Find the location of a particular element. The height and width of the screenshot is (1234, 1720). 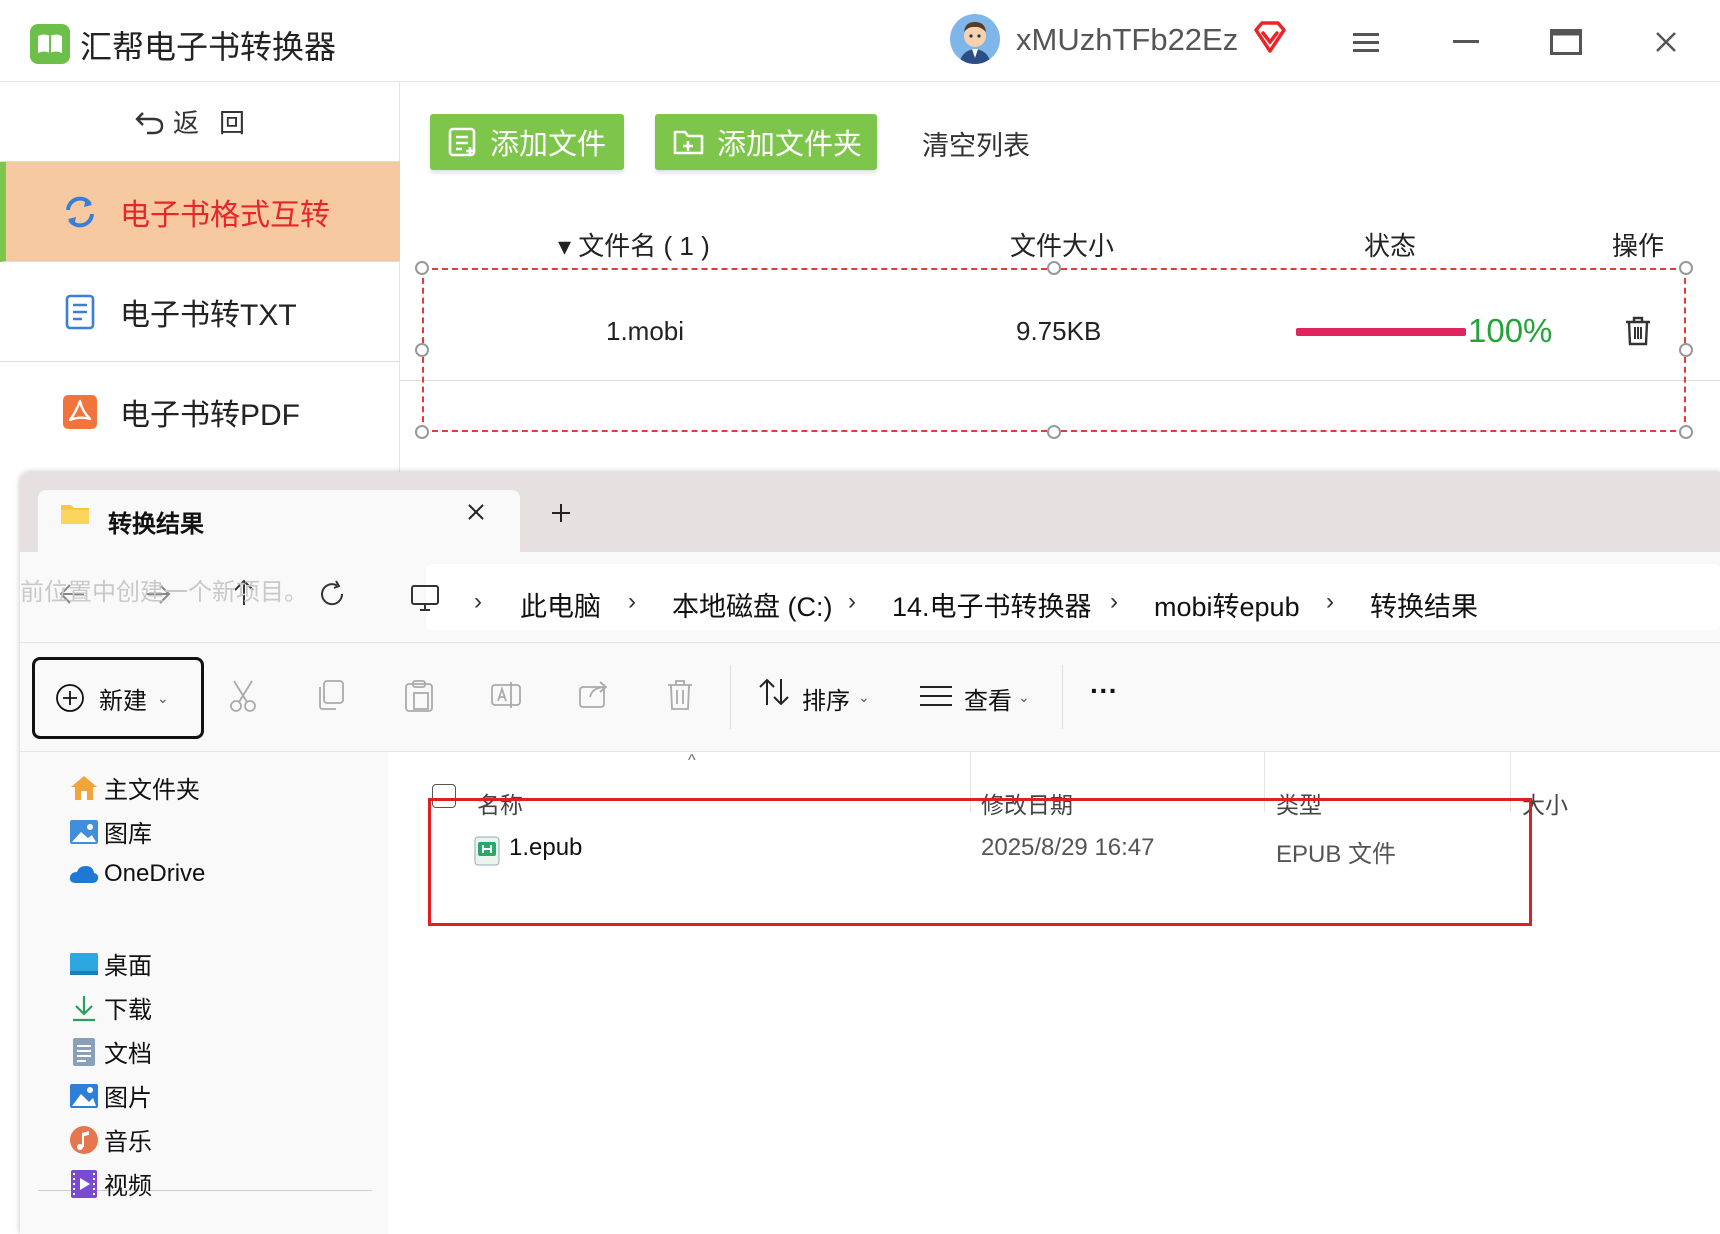

sort-button: 排序 is located at coordinates (826, 698).